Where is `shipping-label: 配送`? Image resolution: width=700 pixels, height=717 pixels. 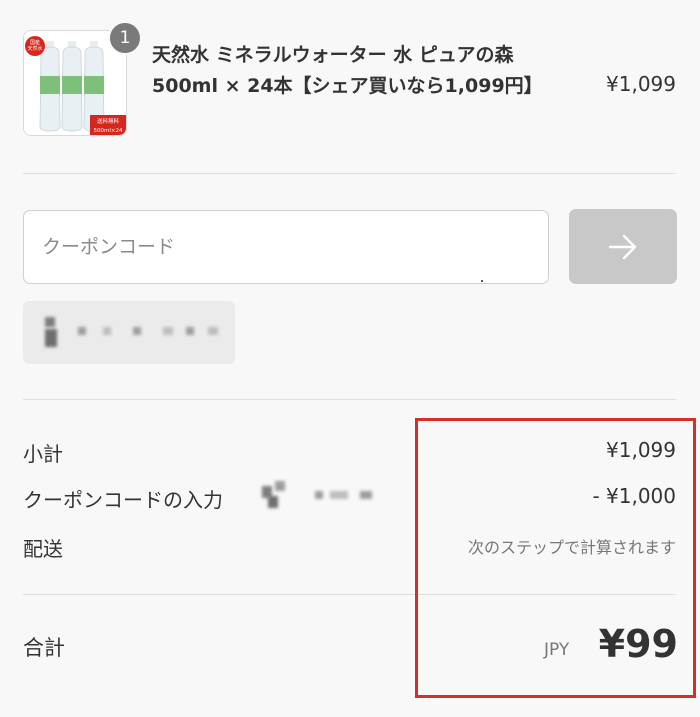 shipping-label: 配送 is located at coordinates (43, 549).